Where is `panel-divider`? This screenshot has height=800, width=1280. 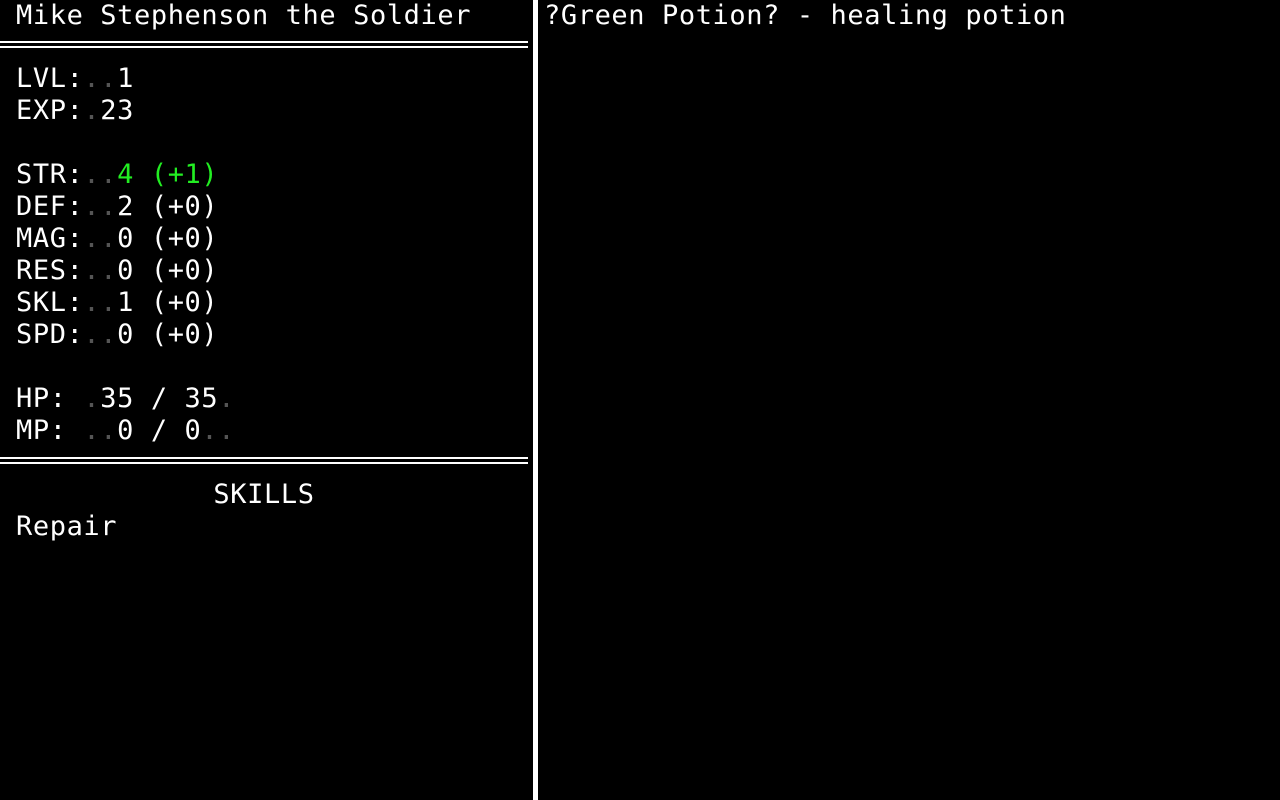
panel-divider is located at coordinates (535, 400).